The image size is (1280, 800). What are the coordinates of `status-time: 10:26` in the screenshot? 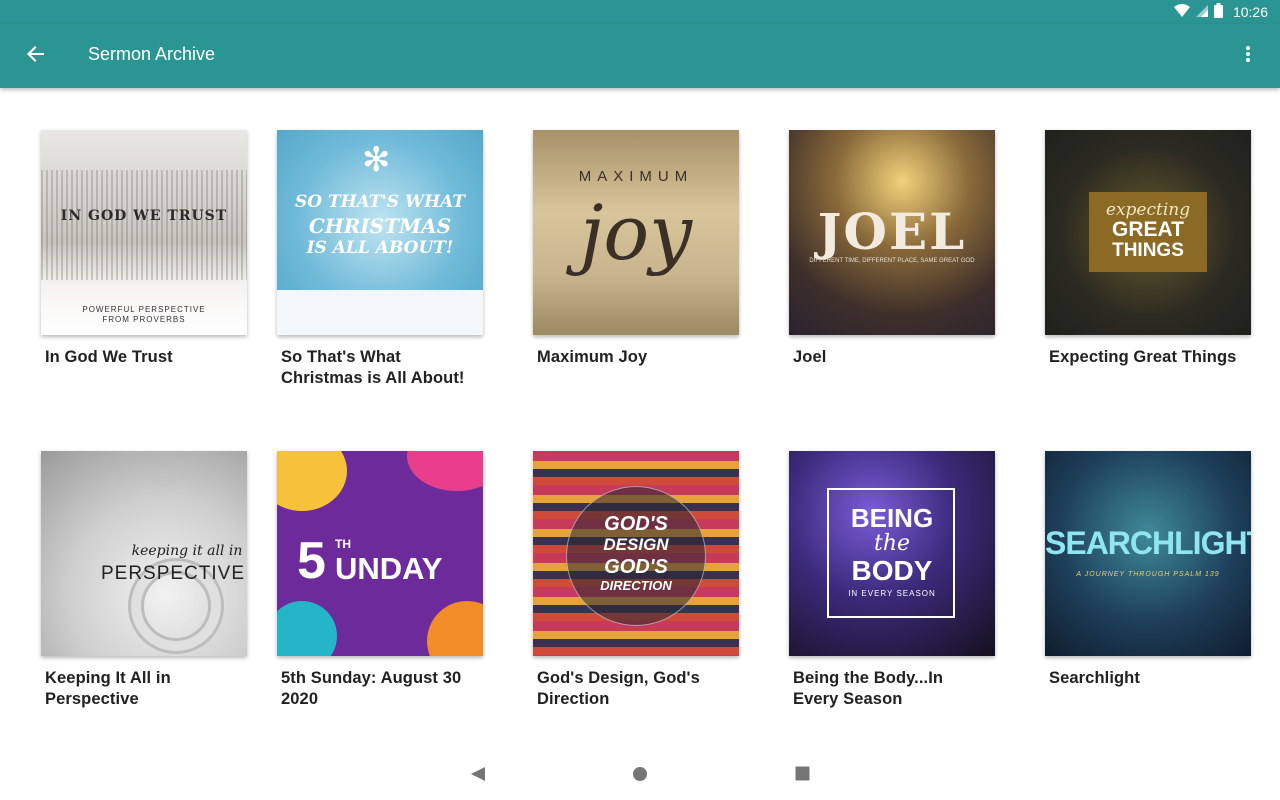 It's located at (1250, 12).